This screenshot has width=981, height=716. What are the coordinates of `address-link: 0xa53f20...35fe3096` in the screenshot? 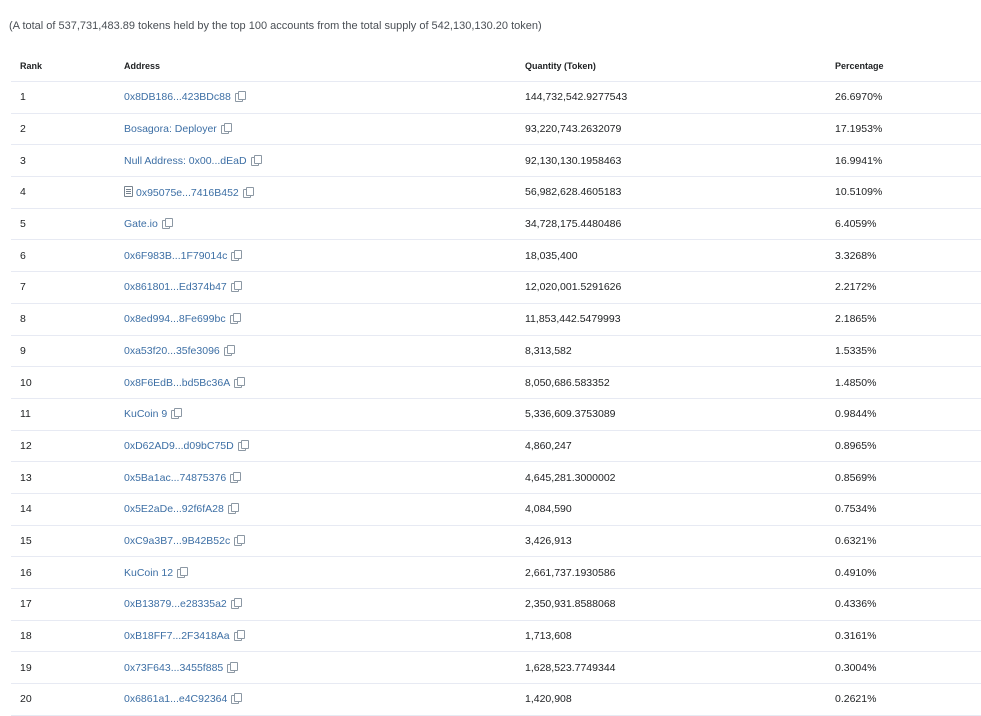 It's located at (172, 351).